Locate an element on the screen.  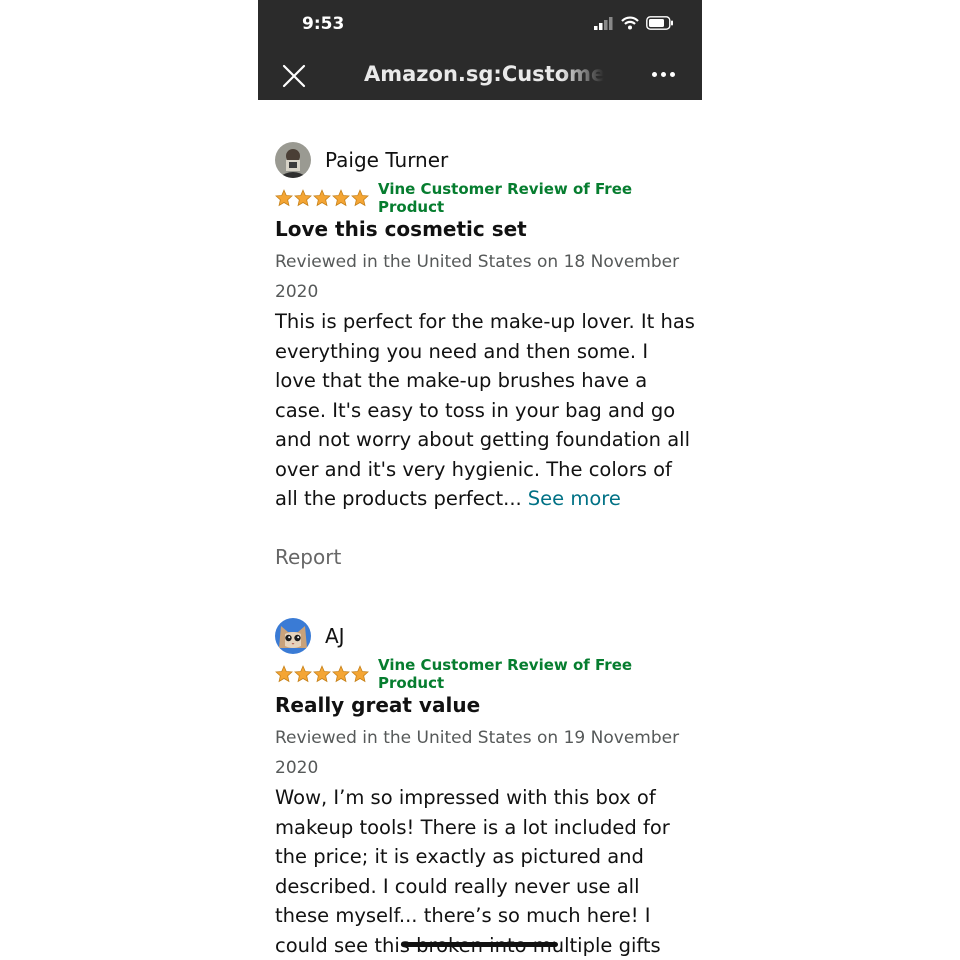
reviewer-row: AJ is located at coordinates (485, 636).